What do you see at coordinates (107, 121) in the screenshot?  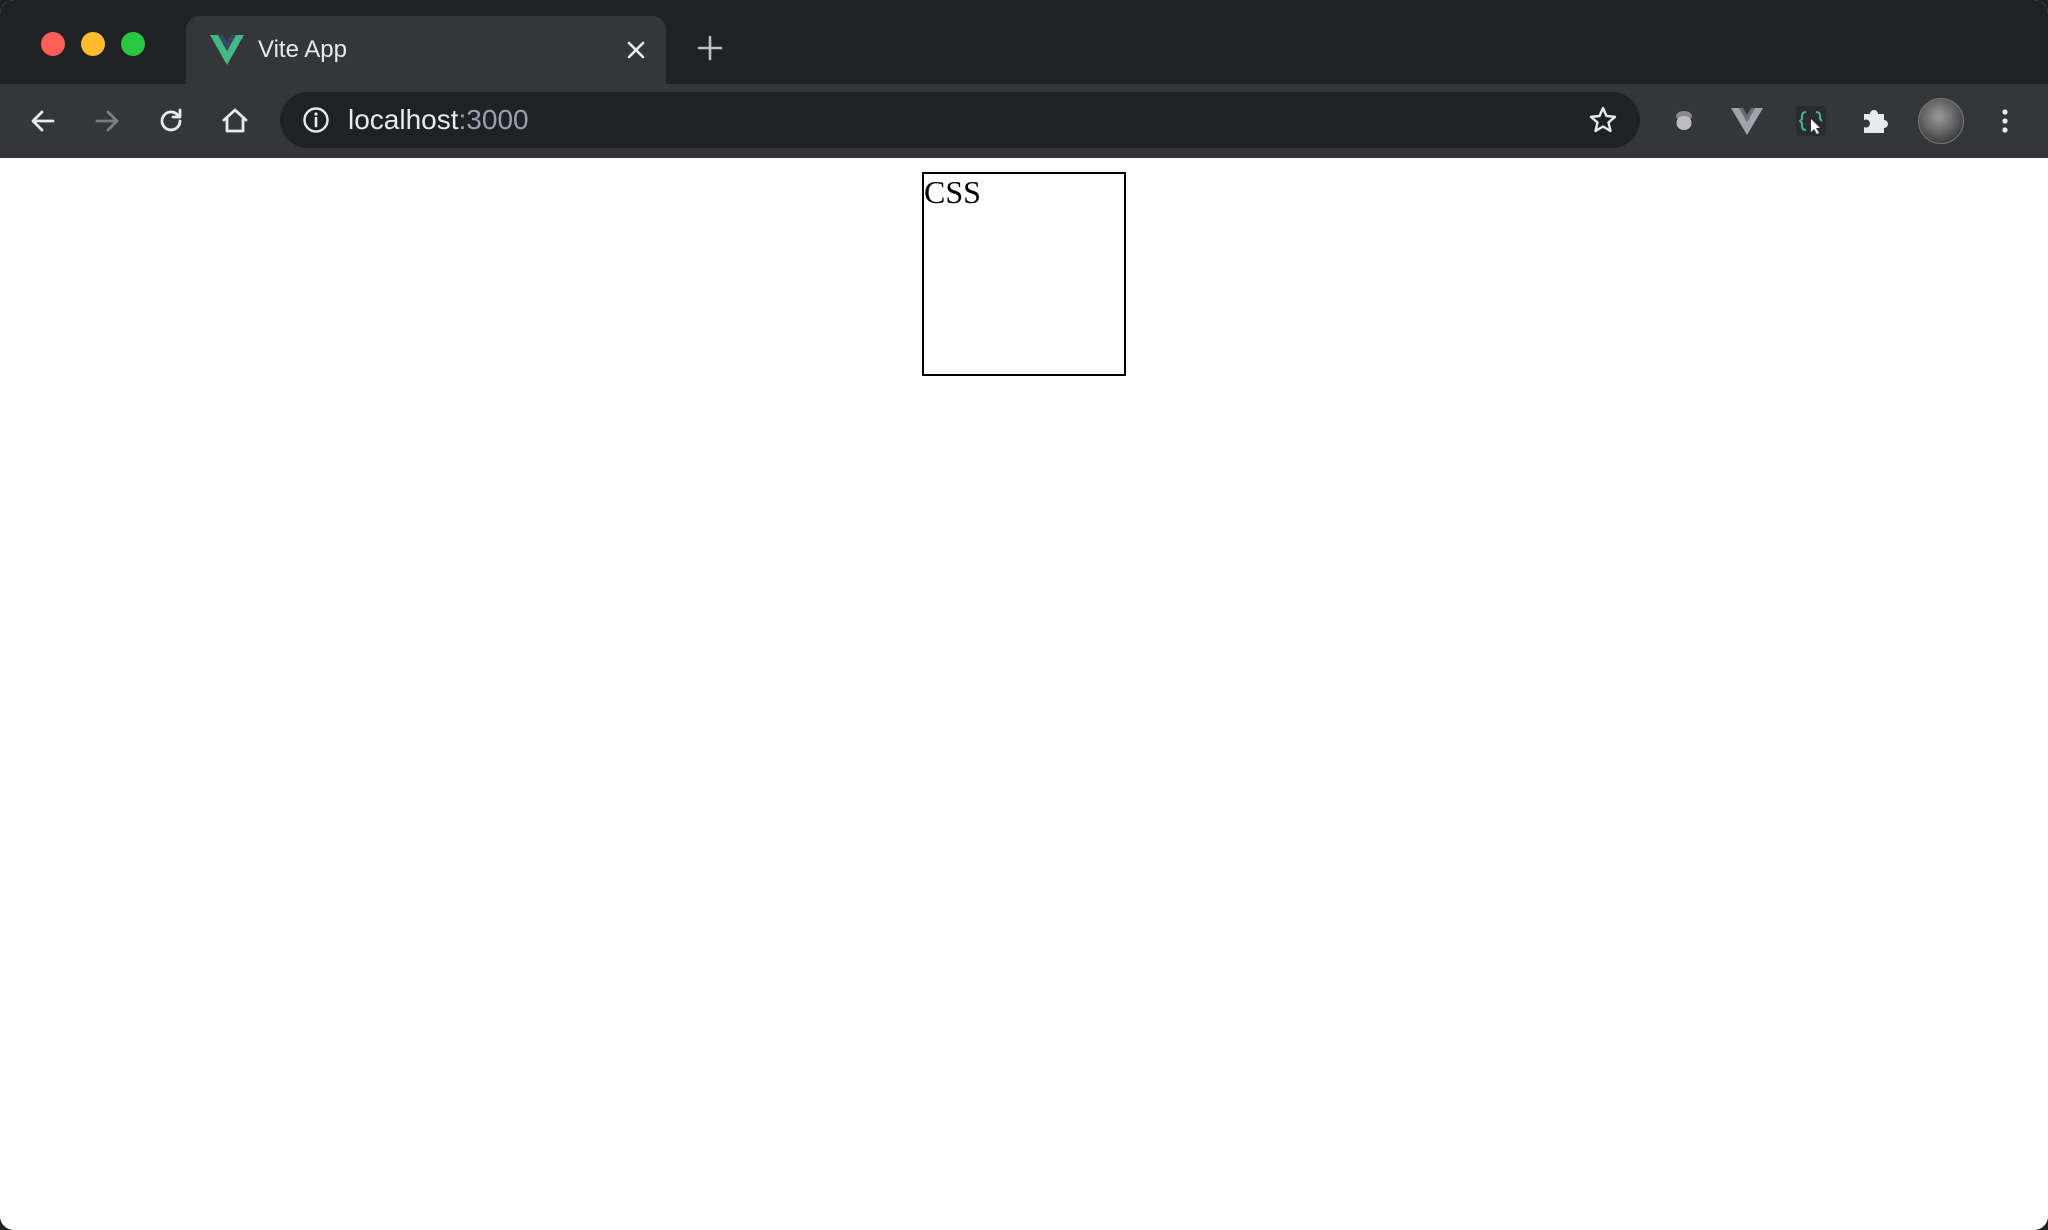 I see `forward-arrow-icon` at bounding box center [107, 121].